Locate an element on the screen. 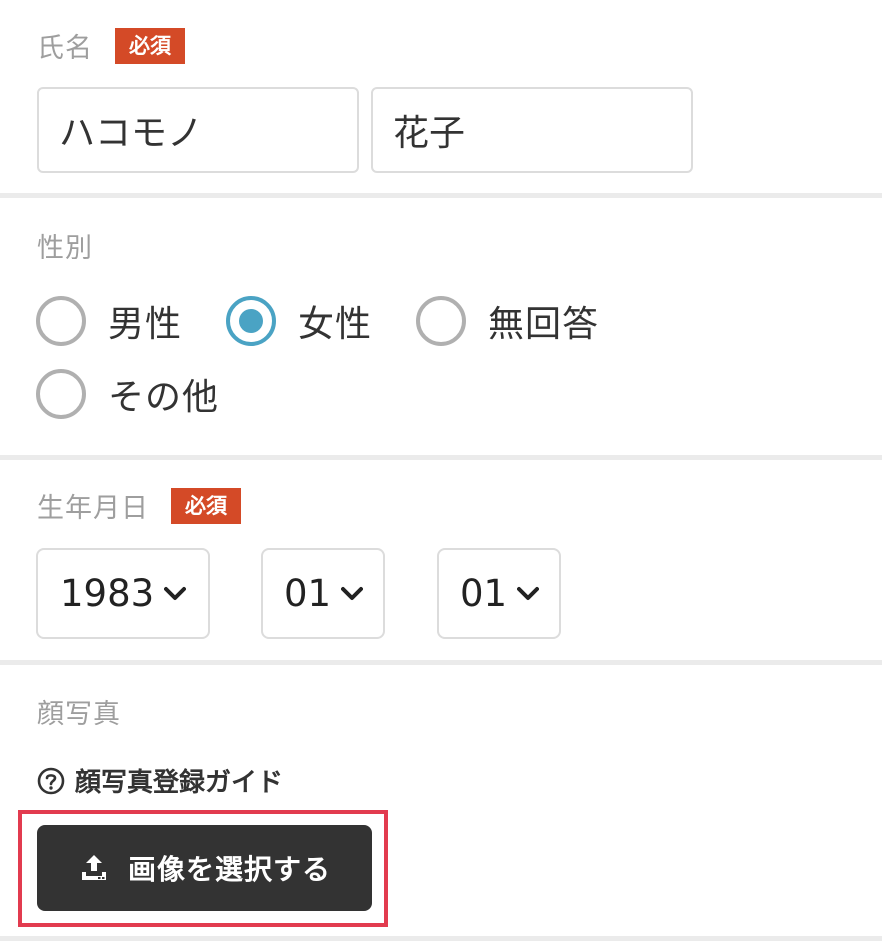 The image size is (882, 942). radio-no-answer: 無回答 is located at coordinates (507, 321).